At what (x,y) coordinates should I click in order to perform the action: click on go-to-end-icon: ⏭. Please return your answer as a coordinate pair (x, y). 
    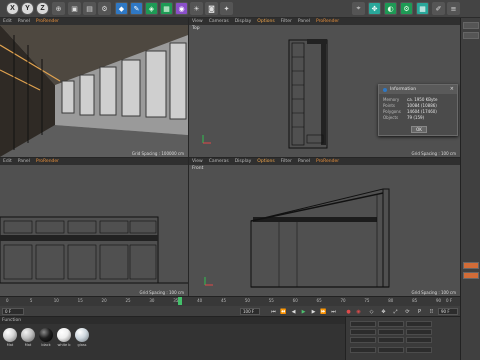
    Looking at the image, I should click on (333, 311).